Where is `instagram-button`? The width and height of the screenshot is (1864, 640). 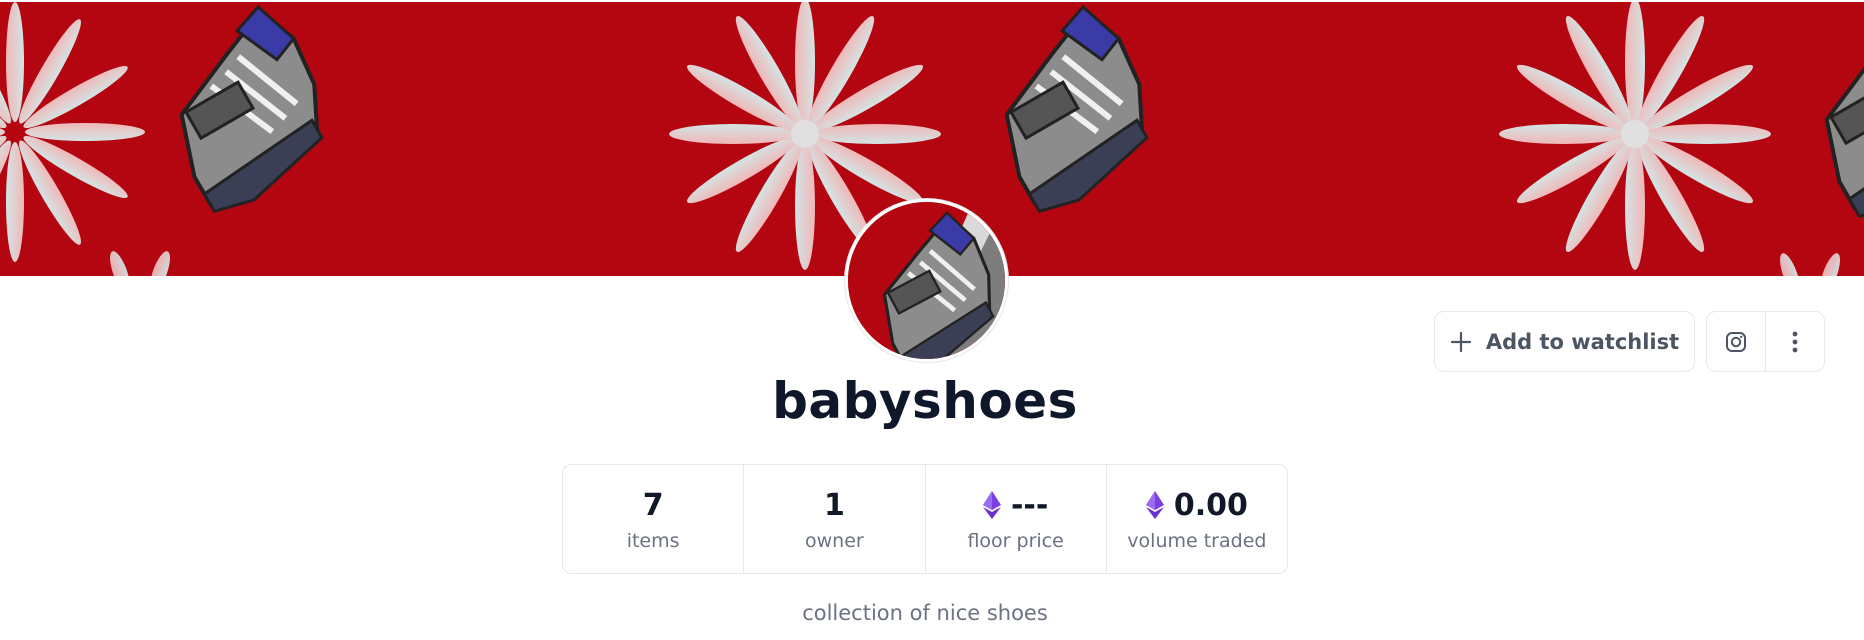 instagram-button is located at coordinates (1736, 341).